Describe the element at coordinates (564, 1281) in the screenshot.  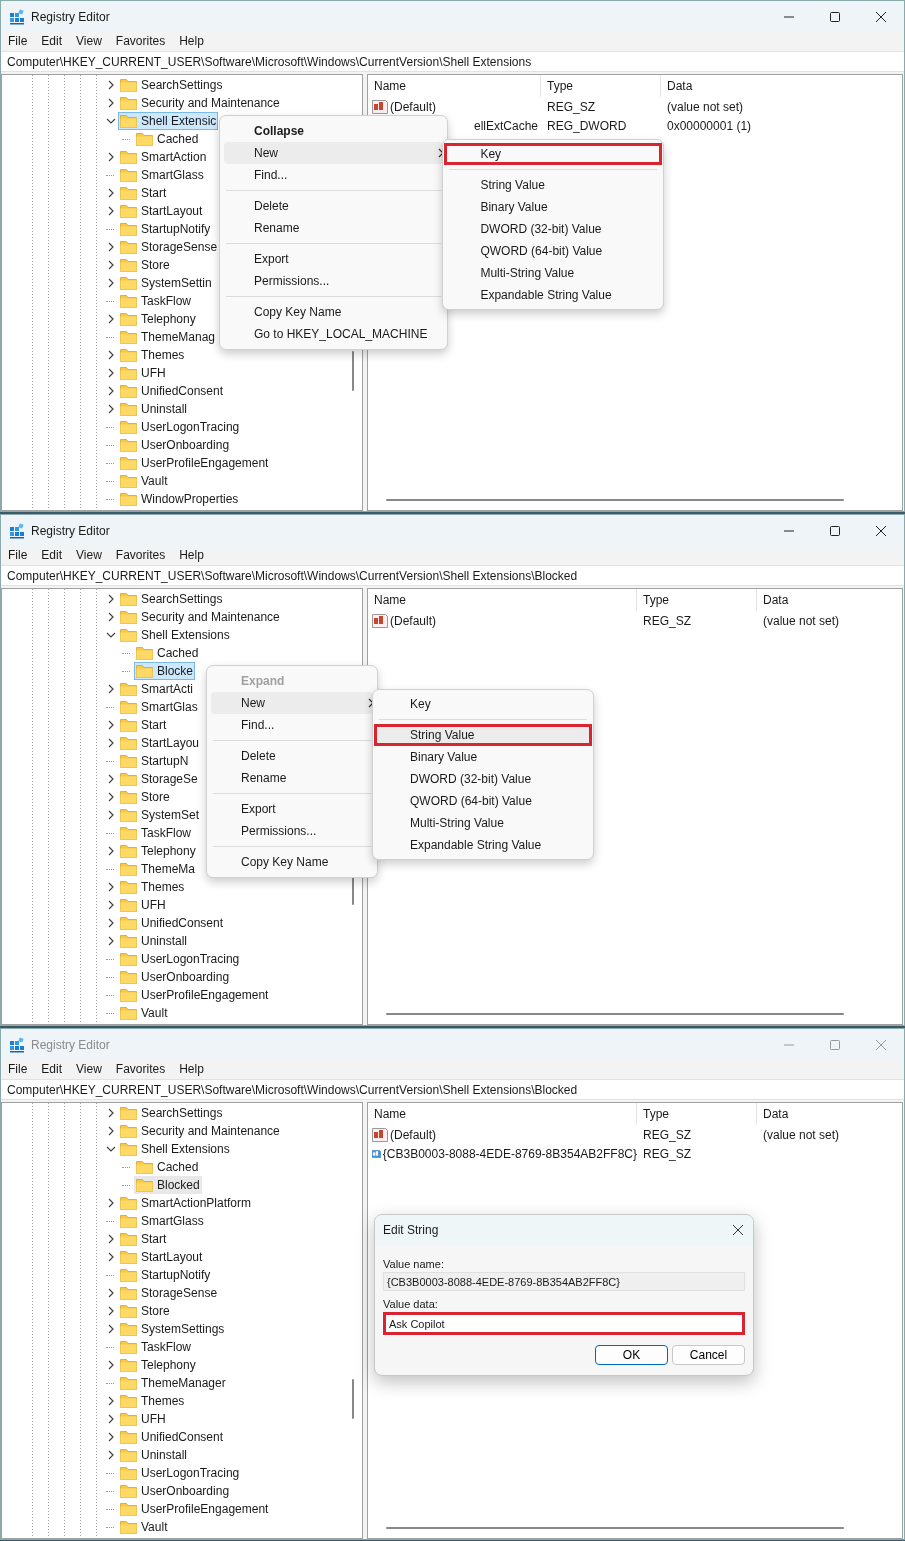
I see `input-field: {CB3B0003-8088-4EDE-8769-8B354AB2FF8C}` at that location.